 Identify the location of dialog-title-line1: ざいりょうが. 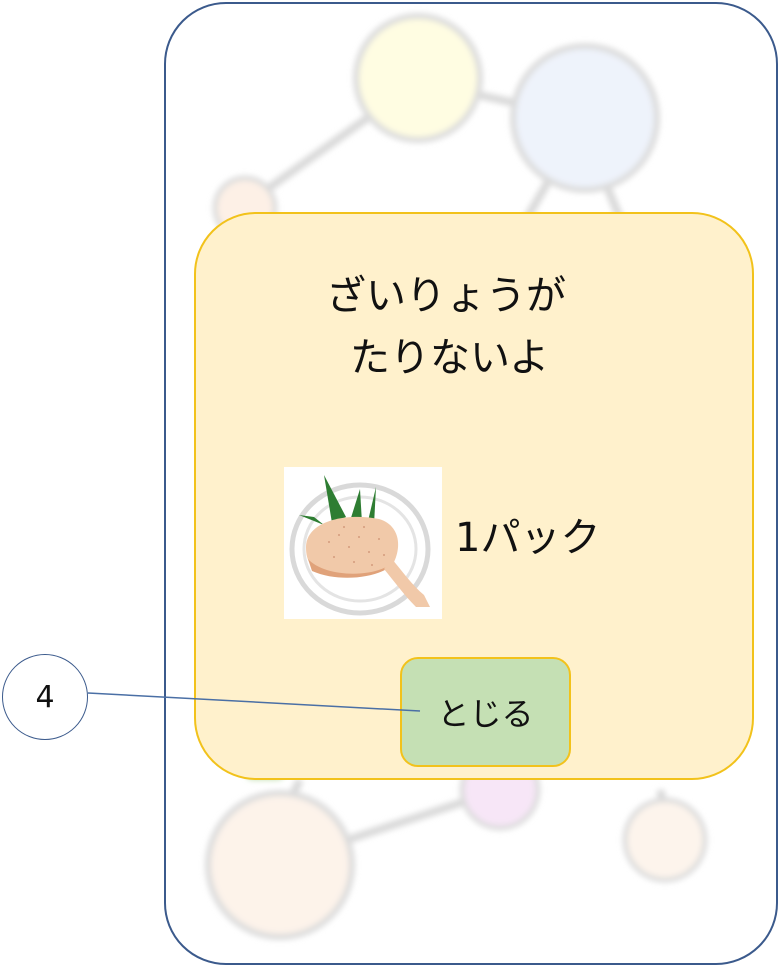
(446, 296).